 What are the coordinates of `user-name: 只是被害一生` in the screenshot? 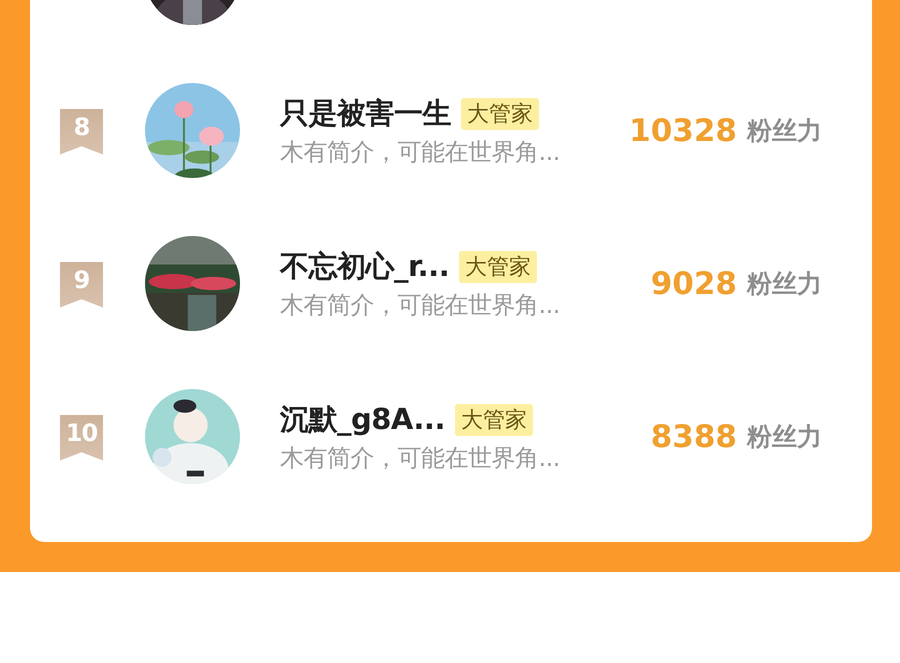 It's located at (365, 113).